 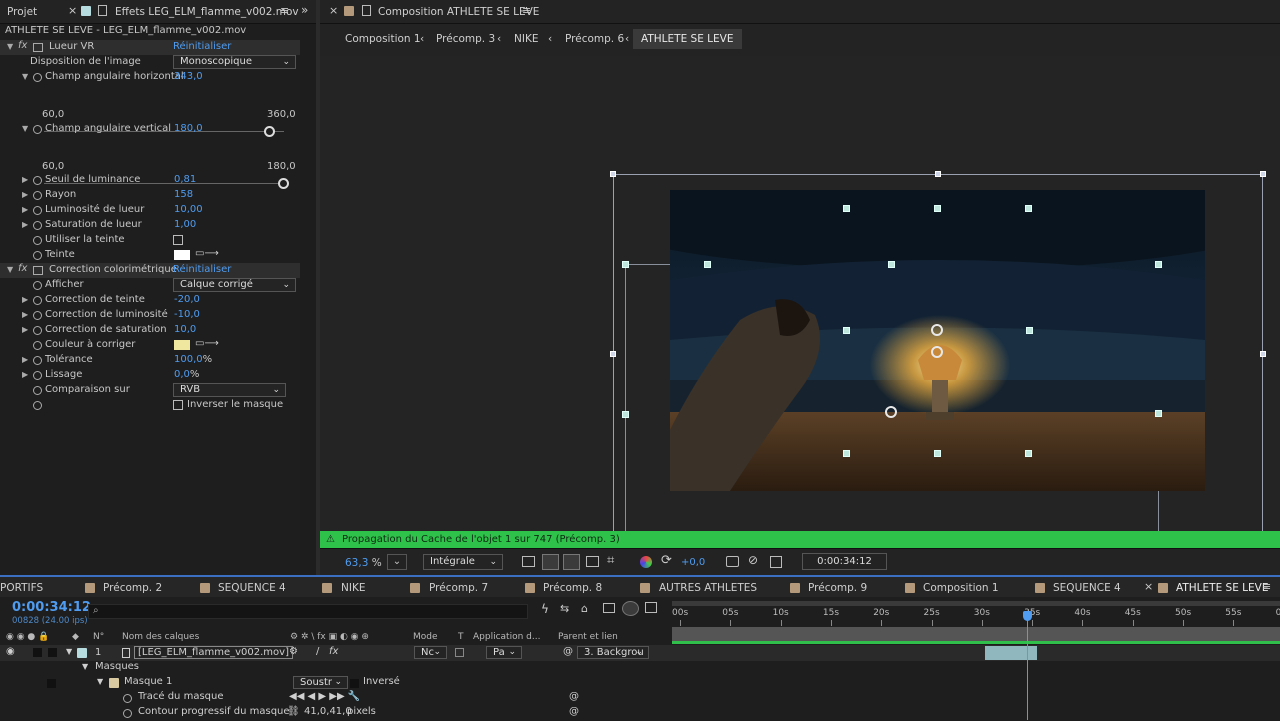 I want to click on grid-icon: ⌗, so click(x=610, y=560).